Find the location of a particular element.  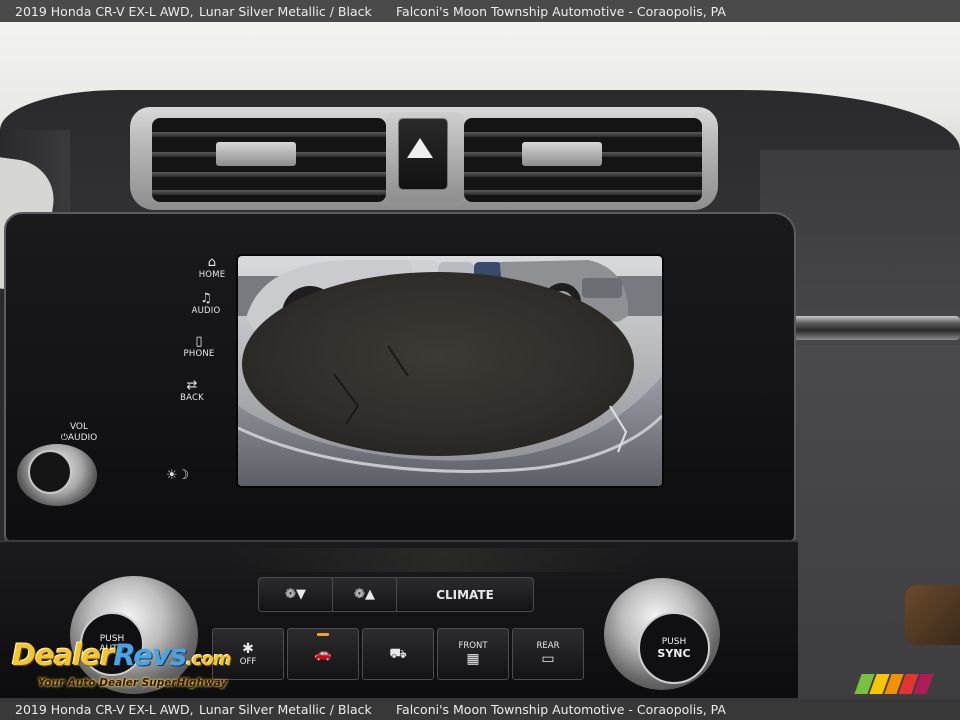

left-air-vent is located at coordinates (269, 160).